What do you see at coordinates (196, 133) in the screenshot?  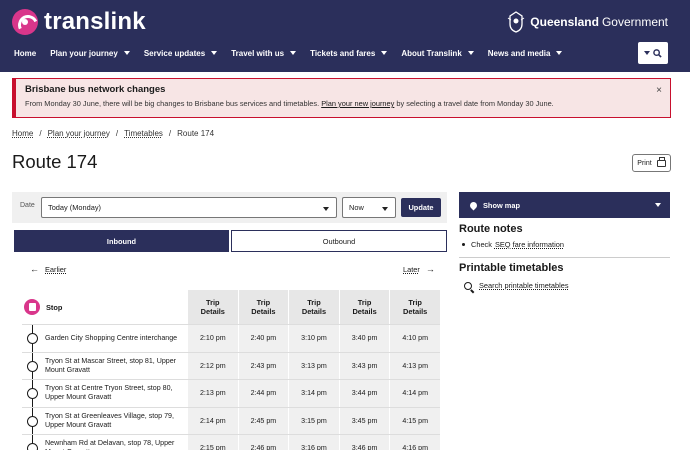 I see `breadcrumb-current: Route 174` at bounding box center [196, 133].